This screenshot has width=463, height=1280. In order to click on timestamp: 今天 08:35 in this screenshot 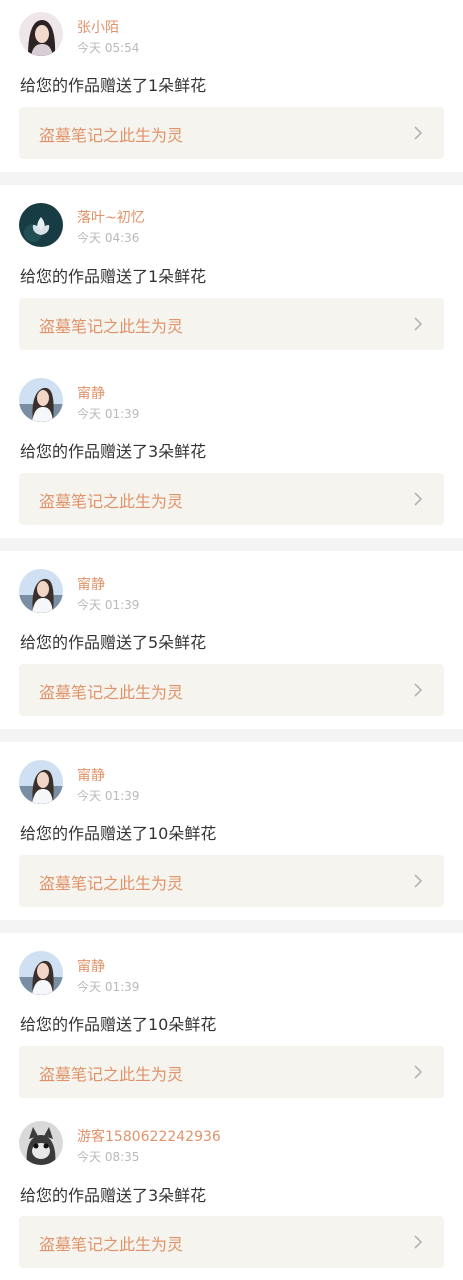, I will do `click(108, 1157)`.